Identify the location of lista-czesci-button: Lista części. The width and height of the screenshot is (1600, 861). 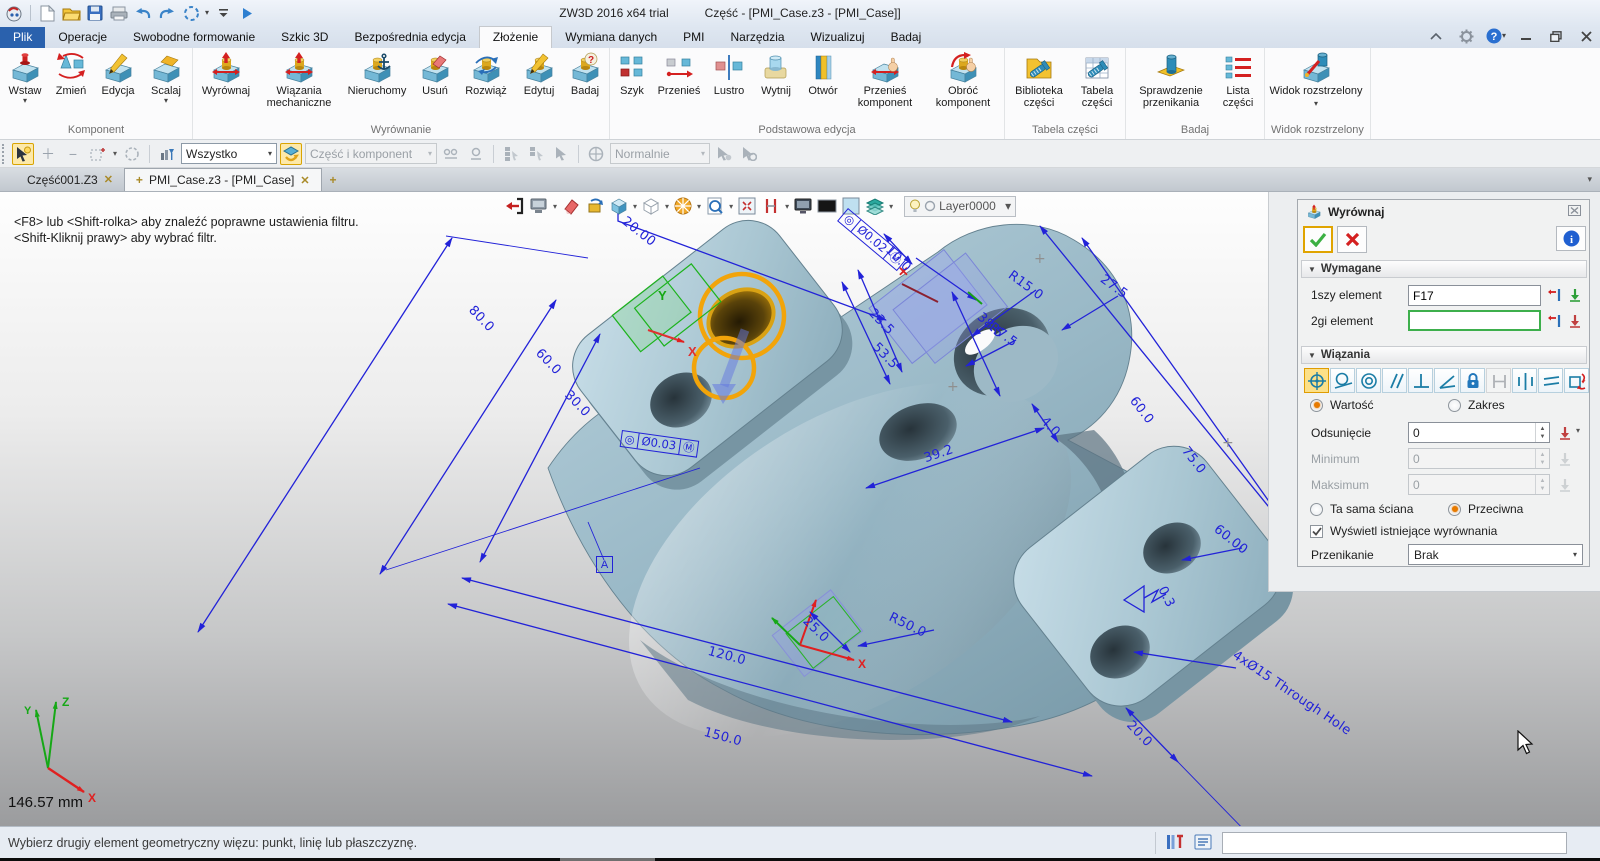
(1238, 79).